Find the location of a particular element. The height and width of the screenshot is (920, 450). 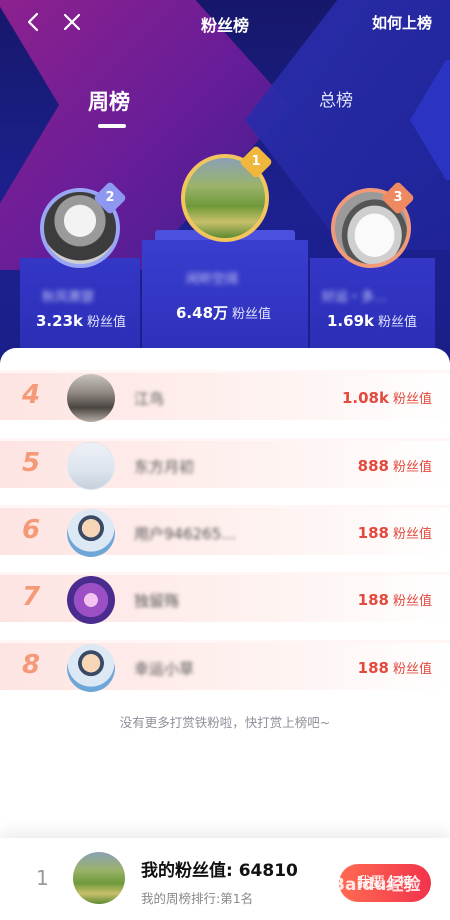

row-rank: 4 is located at coordinates (31, 395).